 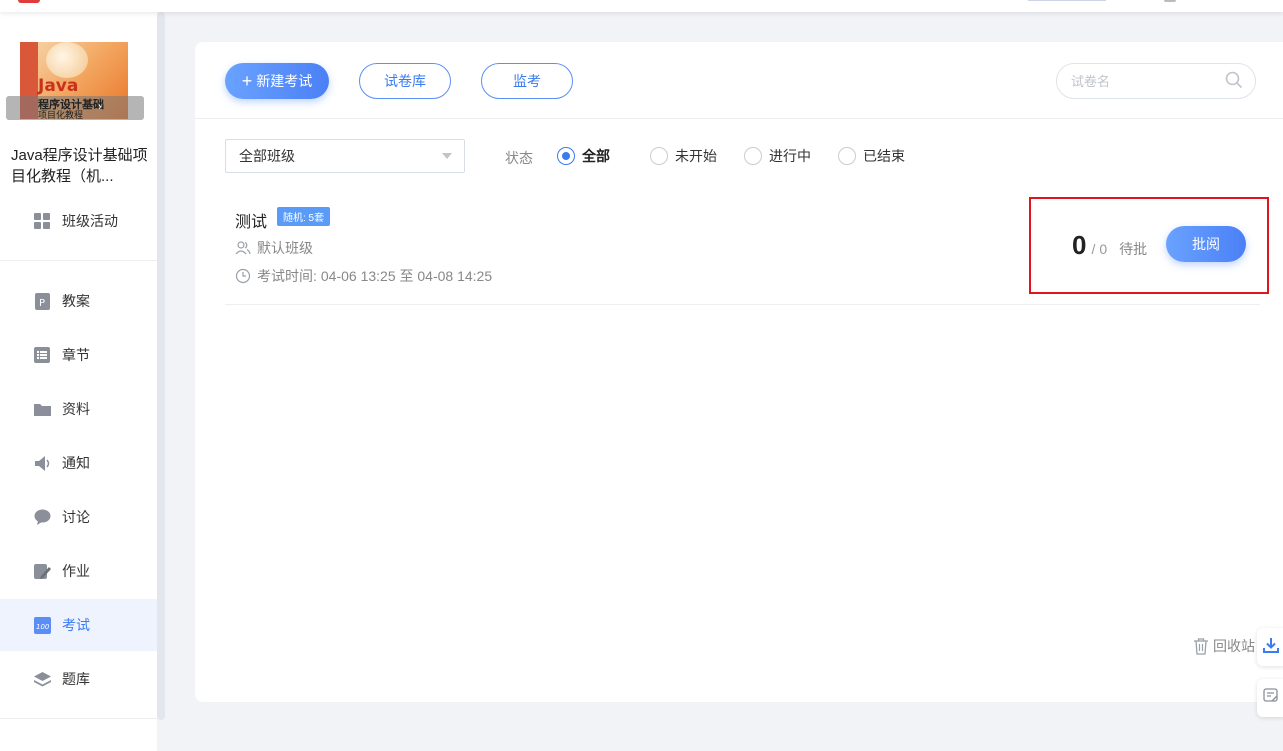 What do you see at coordinates (42, 221) in the screenshot?
I see `grid-icon` at bounding box center [42, 221].